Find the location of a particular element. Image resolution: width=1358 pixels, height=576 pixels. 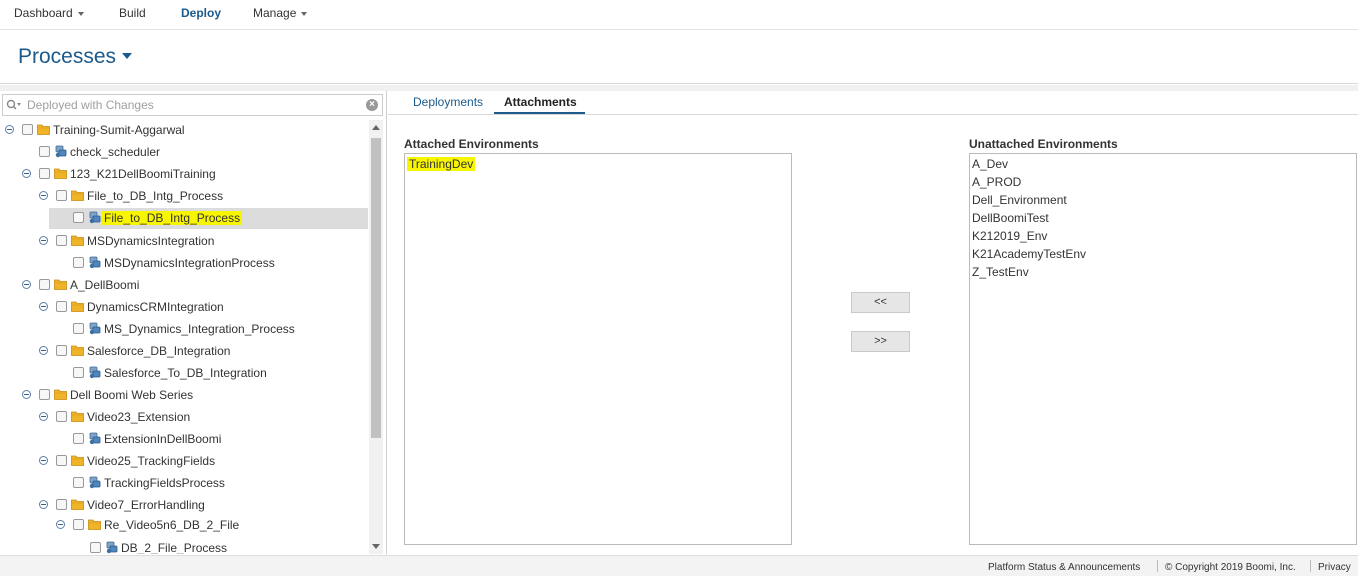

search-box: × is located at coordinates (192, 105).